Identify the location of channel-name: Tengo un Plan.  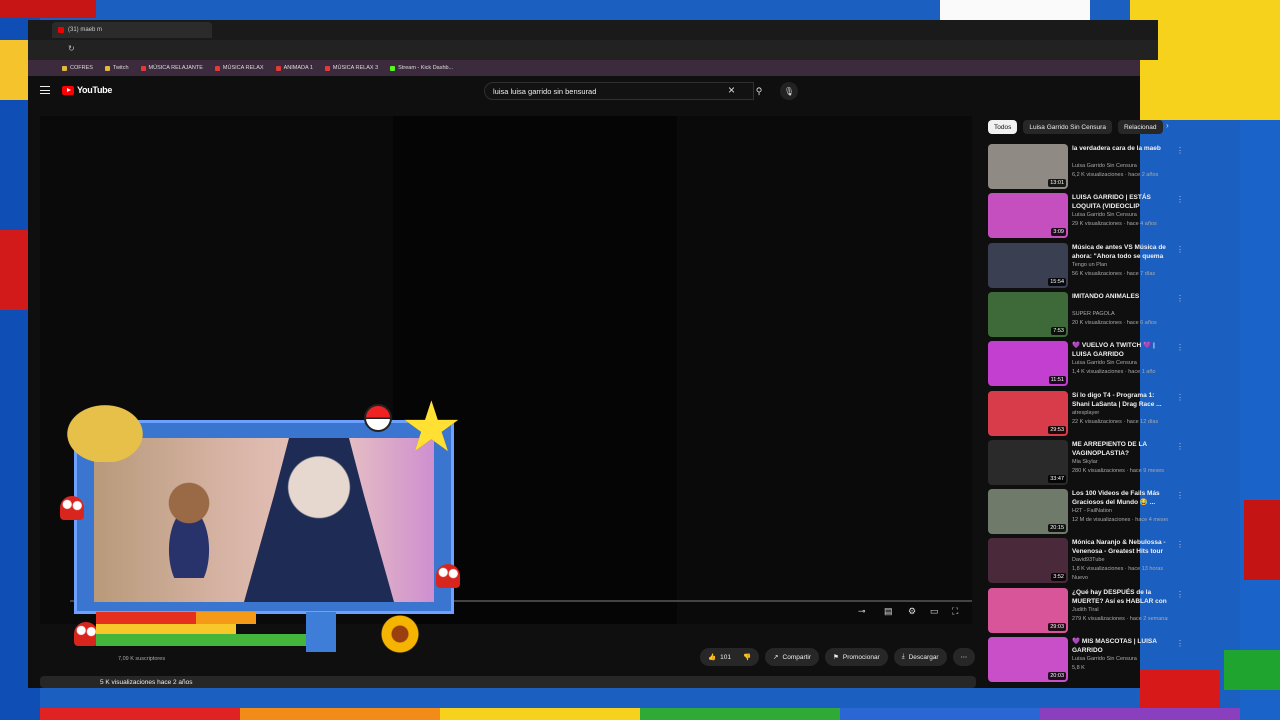
(1120, 265).